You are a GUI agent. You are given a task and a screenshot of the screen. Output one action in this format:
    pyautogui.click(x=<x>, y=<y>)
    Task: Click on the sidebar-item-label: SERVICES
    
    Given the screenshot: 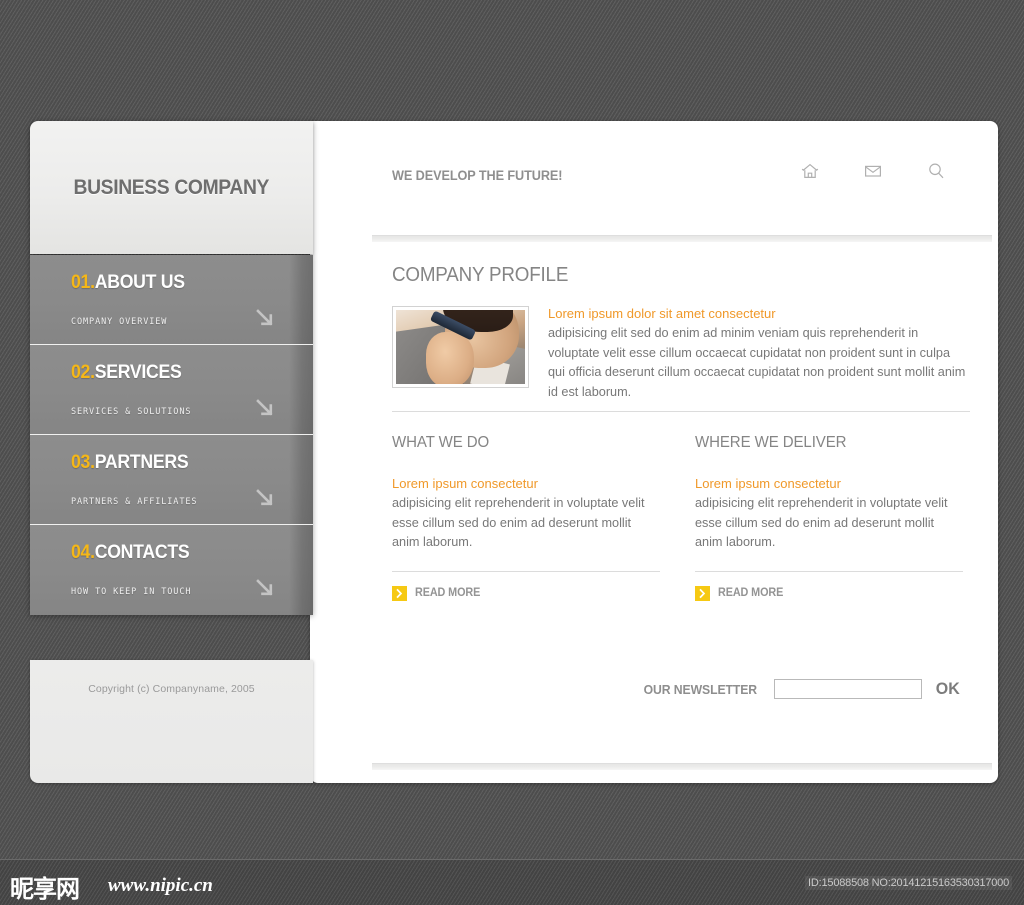 What is the action you would take?
    pyautogui.click(x=138, y=372)
    